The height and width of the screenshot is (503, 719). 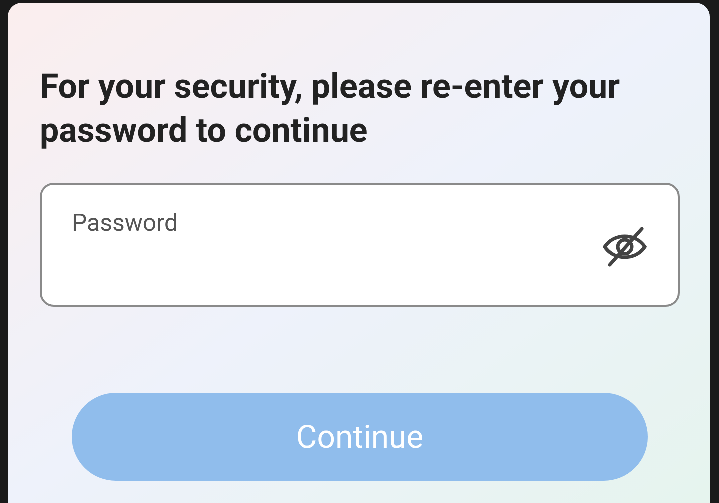 I want to click on field-label: Password, so click(x=125, y=223).